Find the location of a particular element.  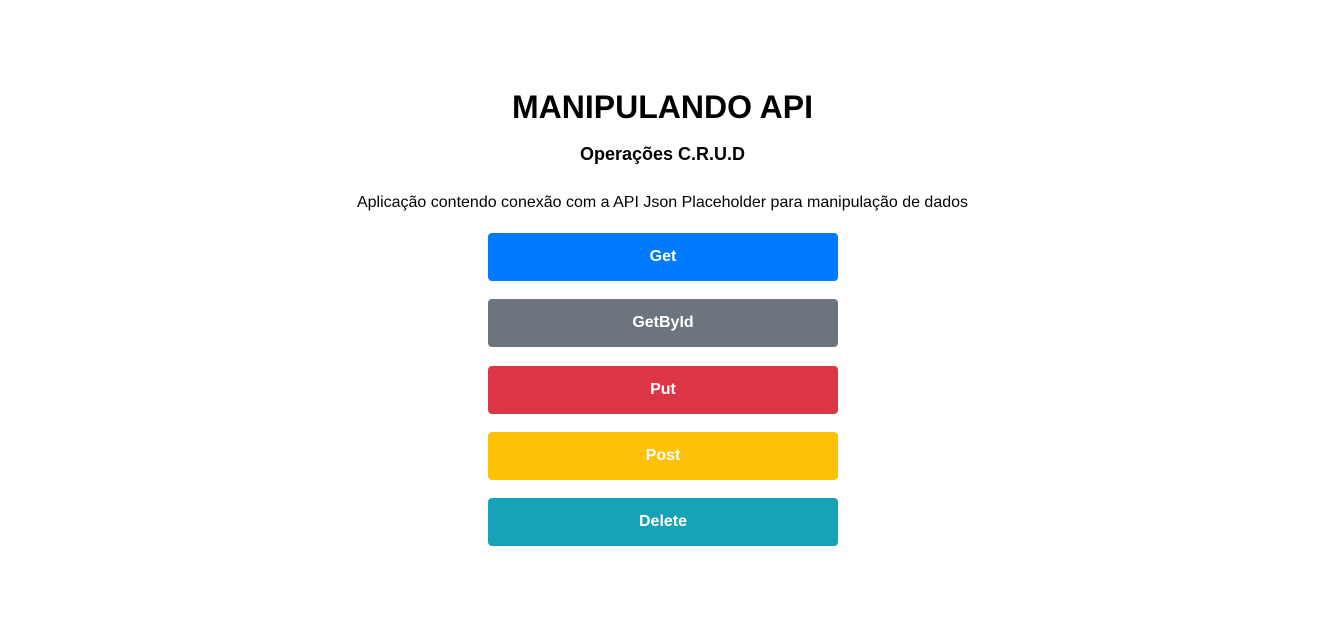

page-subtitle: Operações C.R.U.D is located at coordinates (662, 154).